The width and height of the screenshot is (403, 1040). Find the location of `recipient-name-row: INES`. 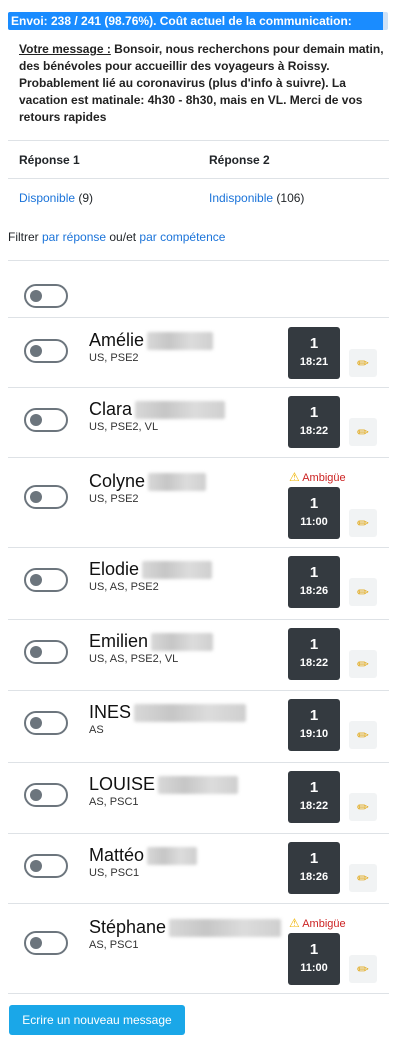

recipient-name-row: INES is located at coordinates (168, 713).